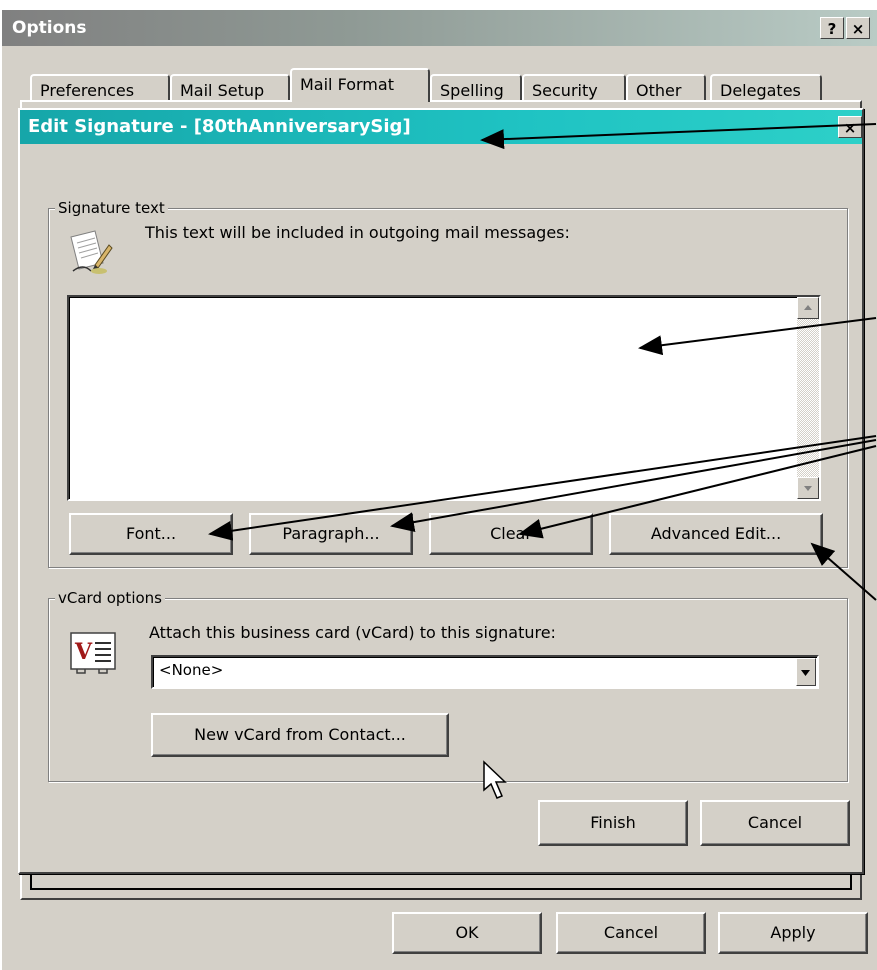 The height and width of the screenshot is (970, 877). What do you see at coordinates (230, 88) in the screenshot?
I see `tab-mail-setup: Mail Setup` at bounding box center [230, 88].